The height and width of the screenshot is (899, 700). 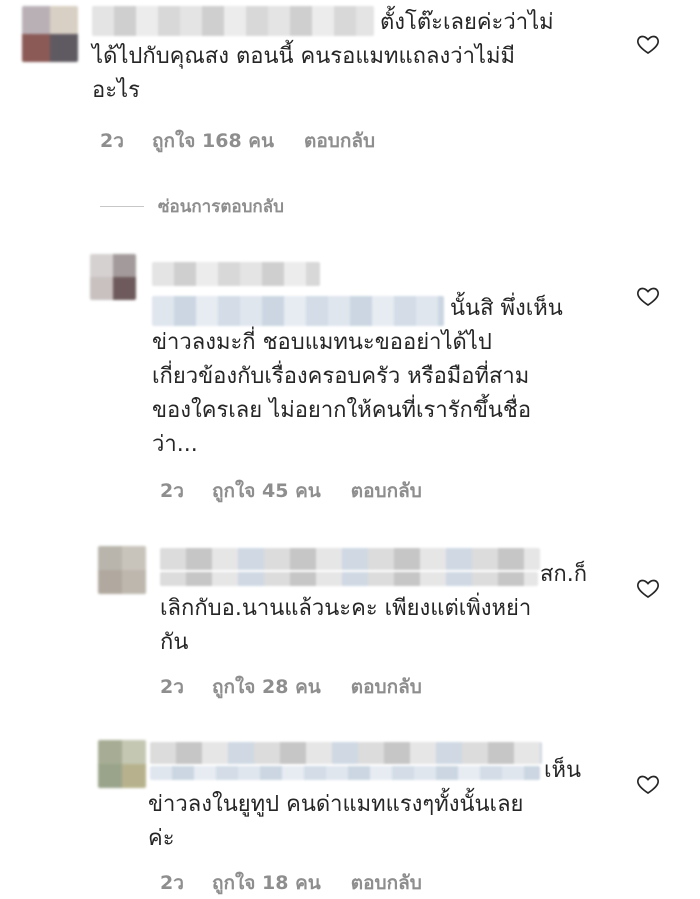 What do you see at coordinates (221, 206) in the screenshot?
I see `hide-replies-label: ซ่อนการตอบกลับ` at bounding box center [221, 206].